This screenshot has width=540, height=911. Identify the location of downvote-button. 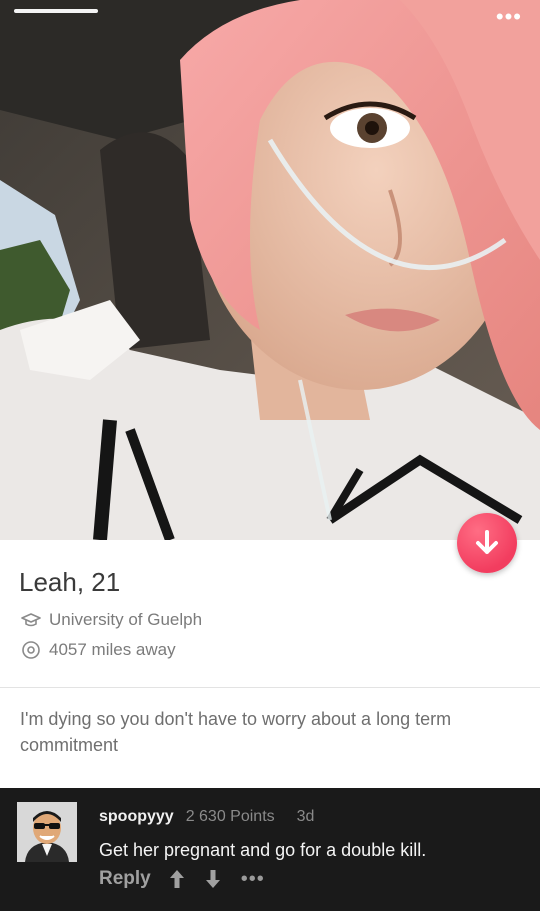
(213, 879).